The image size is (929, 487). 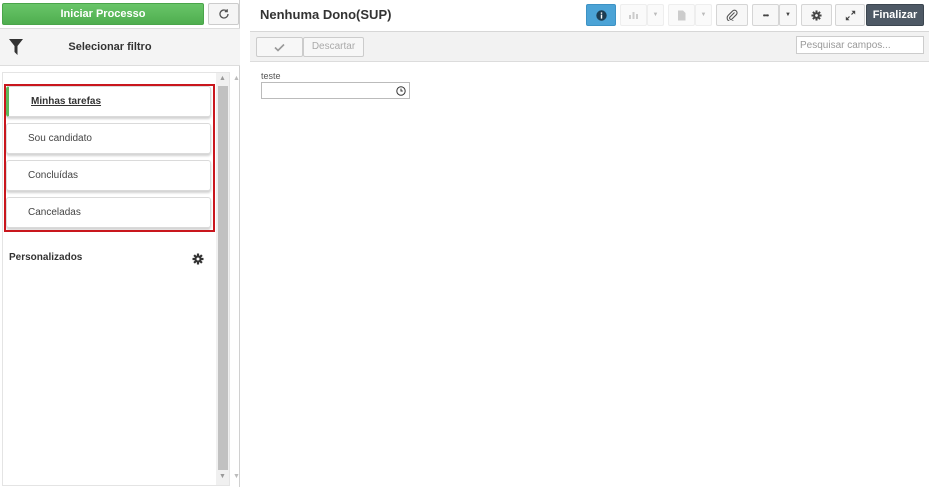 I want to click on expand-icon, so click(x=850, y=15).